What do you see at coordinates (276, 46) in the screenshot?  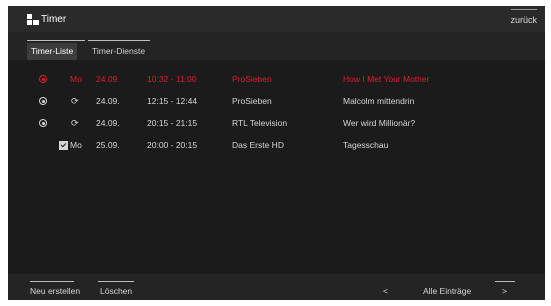 I see `tab-bar: Timer-Liste Timer-Dienste` at bounding box center [276, 46].